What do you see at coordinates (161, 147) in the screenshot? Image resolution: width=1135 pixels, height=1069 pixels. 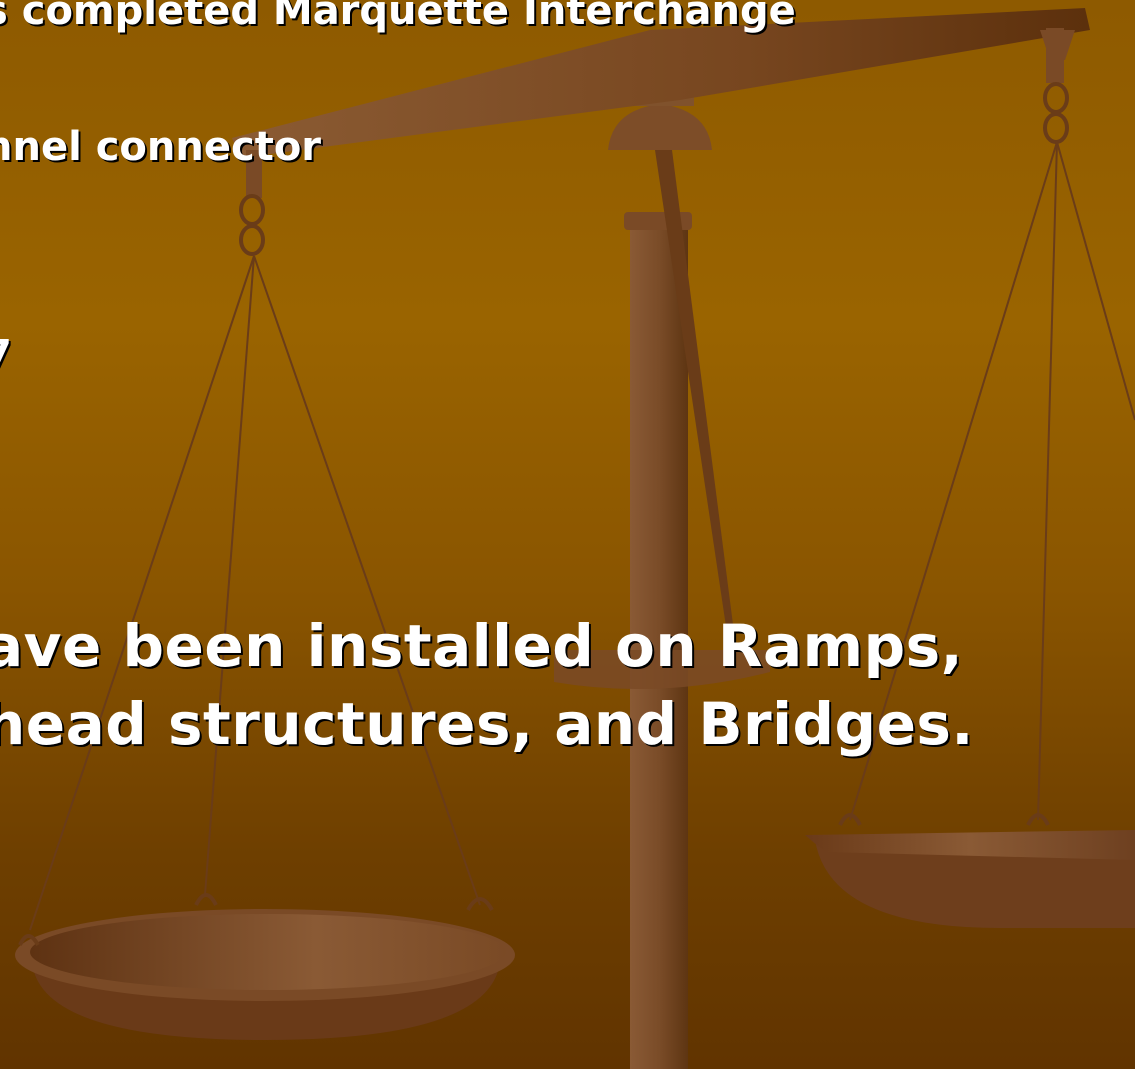 I see `body-text-line-2: nnel connector` at bounding box center [161, 147].